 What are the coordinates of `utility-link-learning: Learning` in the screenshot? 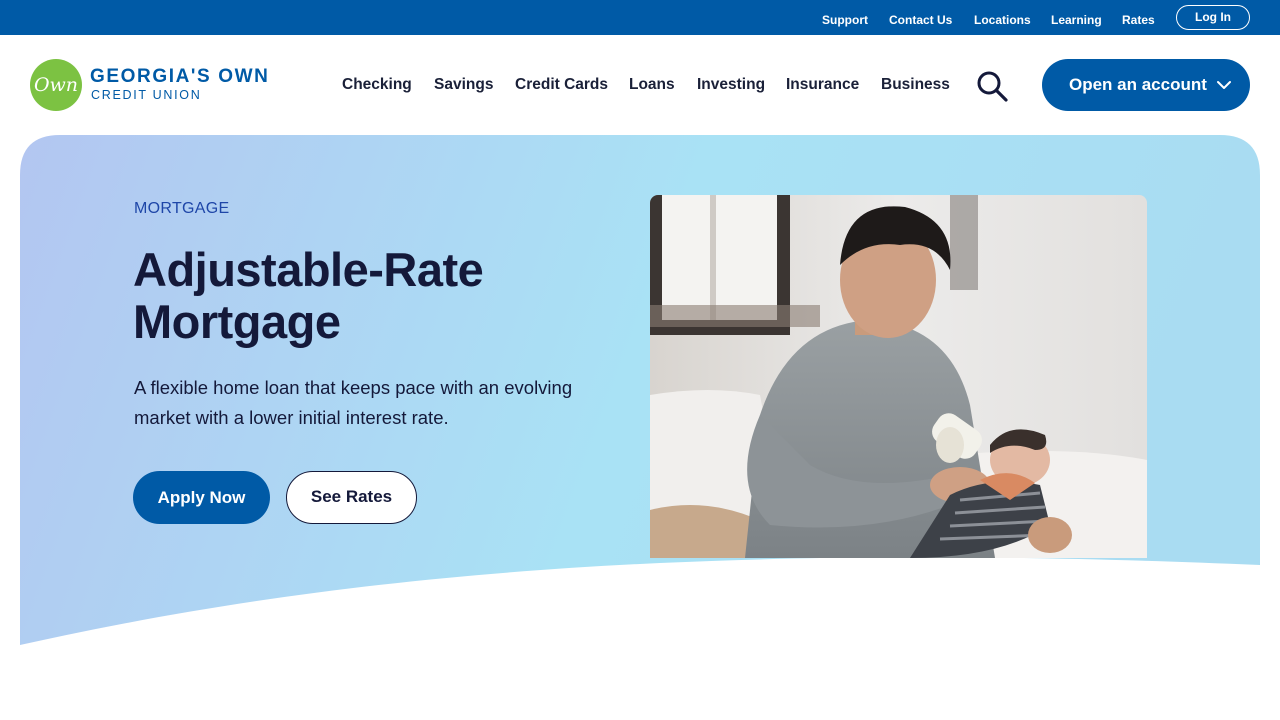 It's located at (1076, 20).